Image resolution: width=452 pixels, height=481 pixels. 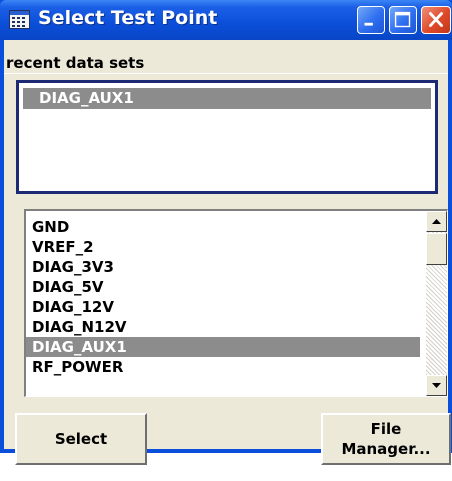 What do you see at coordinates (19, 19) in the screenshot?
I see `window-app-icon` at bounding box center [19, 19].